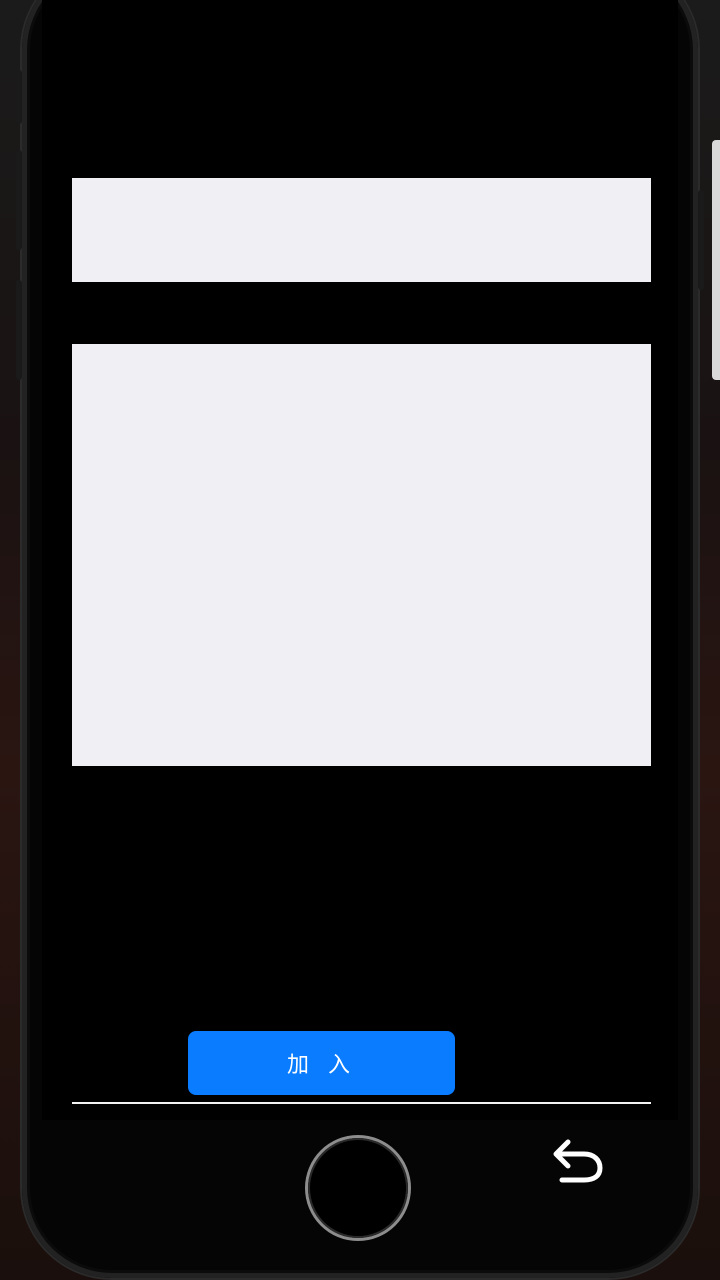 Image resolution: width=720 pixels, height=1280 pixels. Describe the element at coordinates (19, 330) in the screenshot. I see `volume-down-button` at that location.